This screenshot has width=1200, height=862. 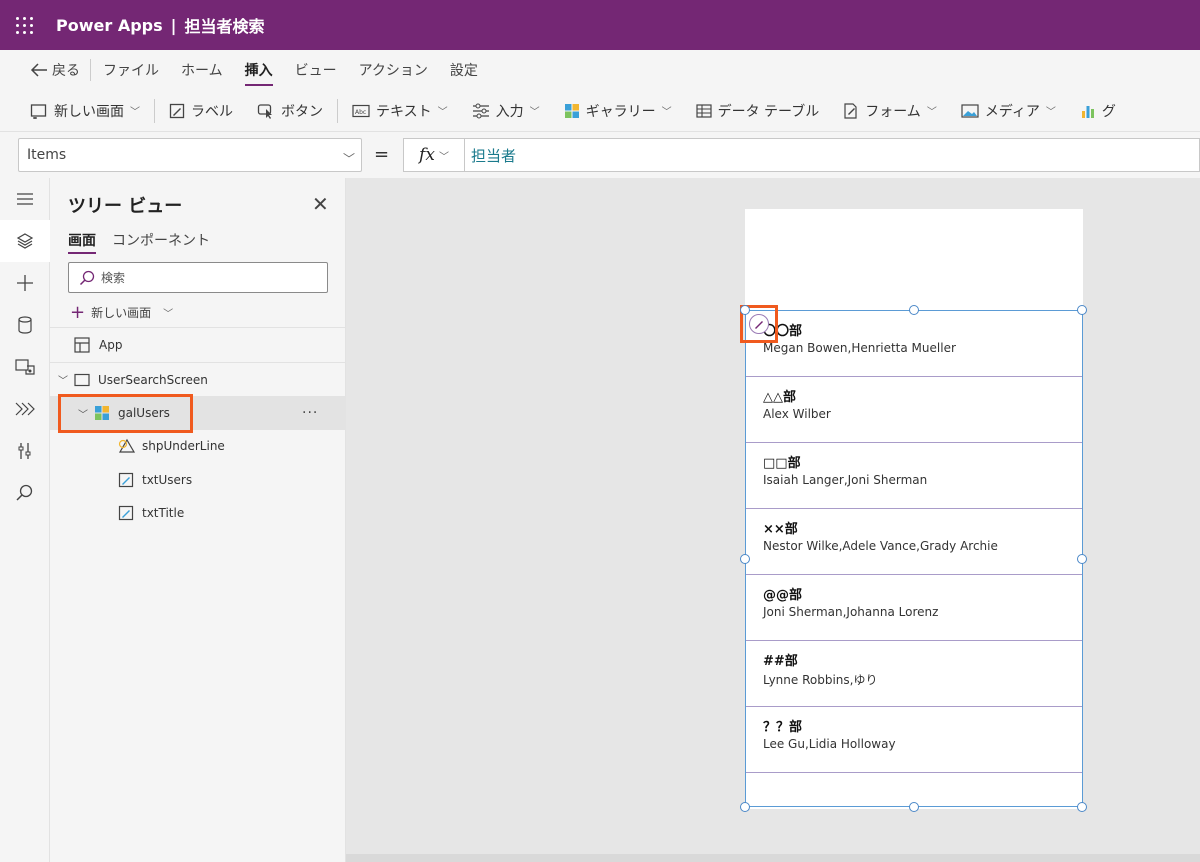 What do you see at coordinates (202, 70) in the screenshot?
I see `menu-home: ホーム` at bounding box center [202, 70].